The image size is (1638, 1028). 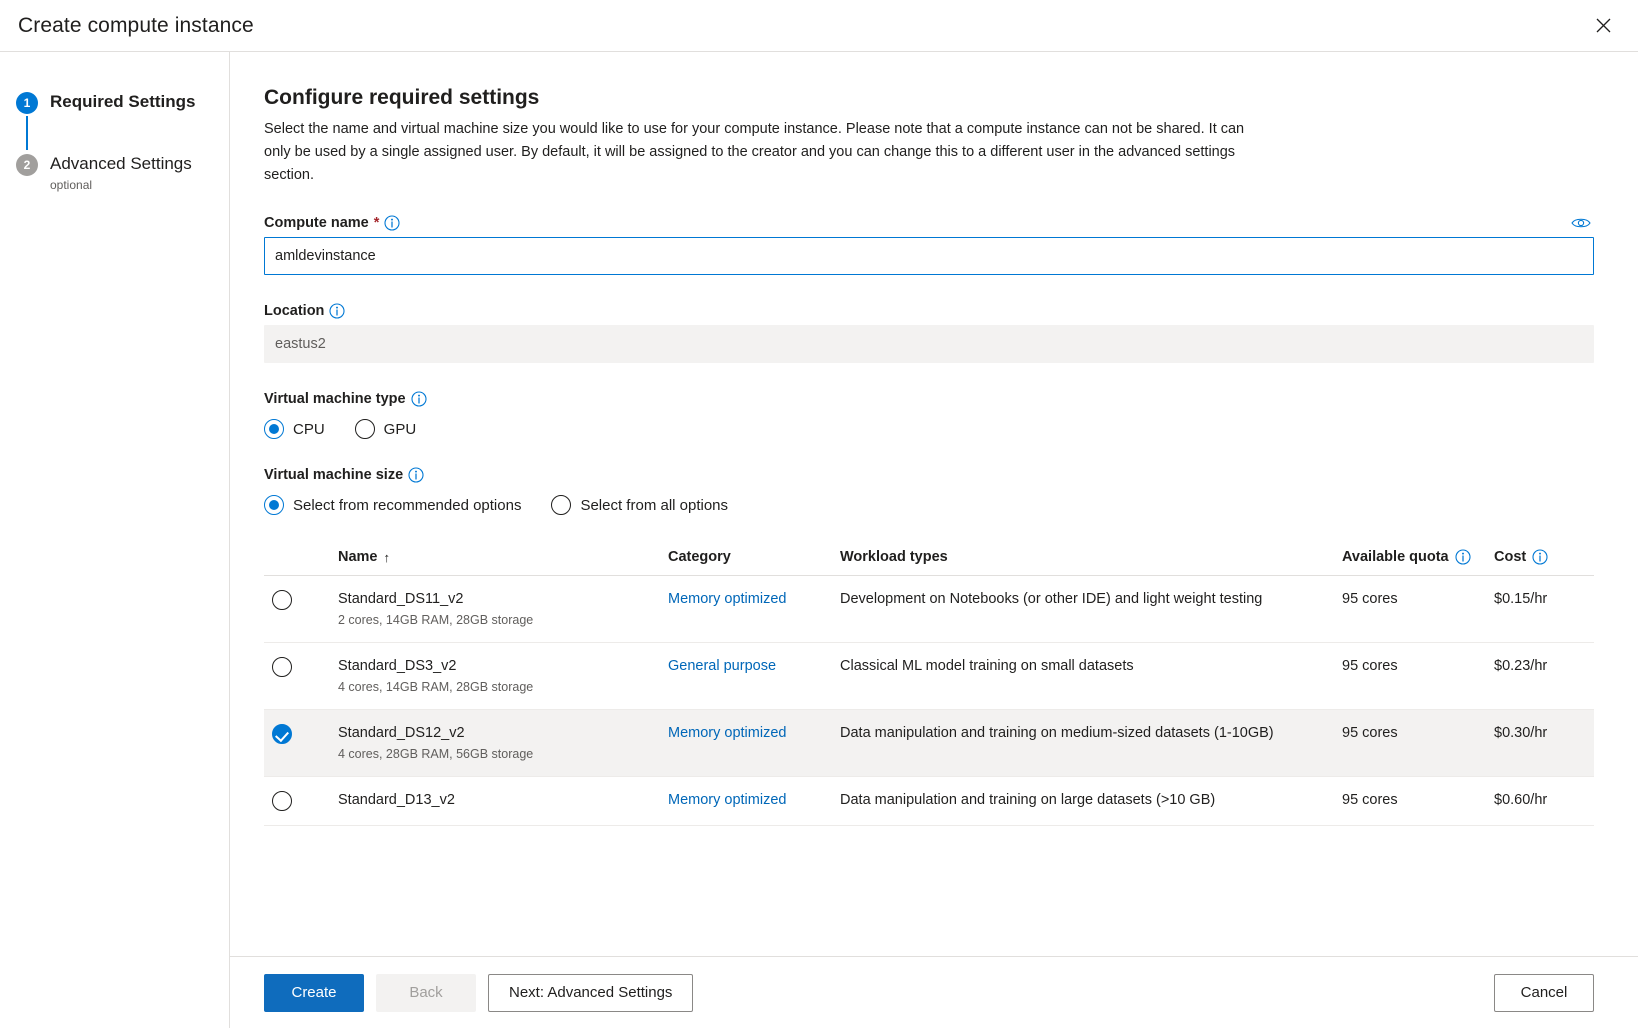 I want to click on step-number-badge: 2, so click(x=27, y=165).